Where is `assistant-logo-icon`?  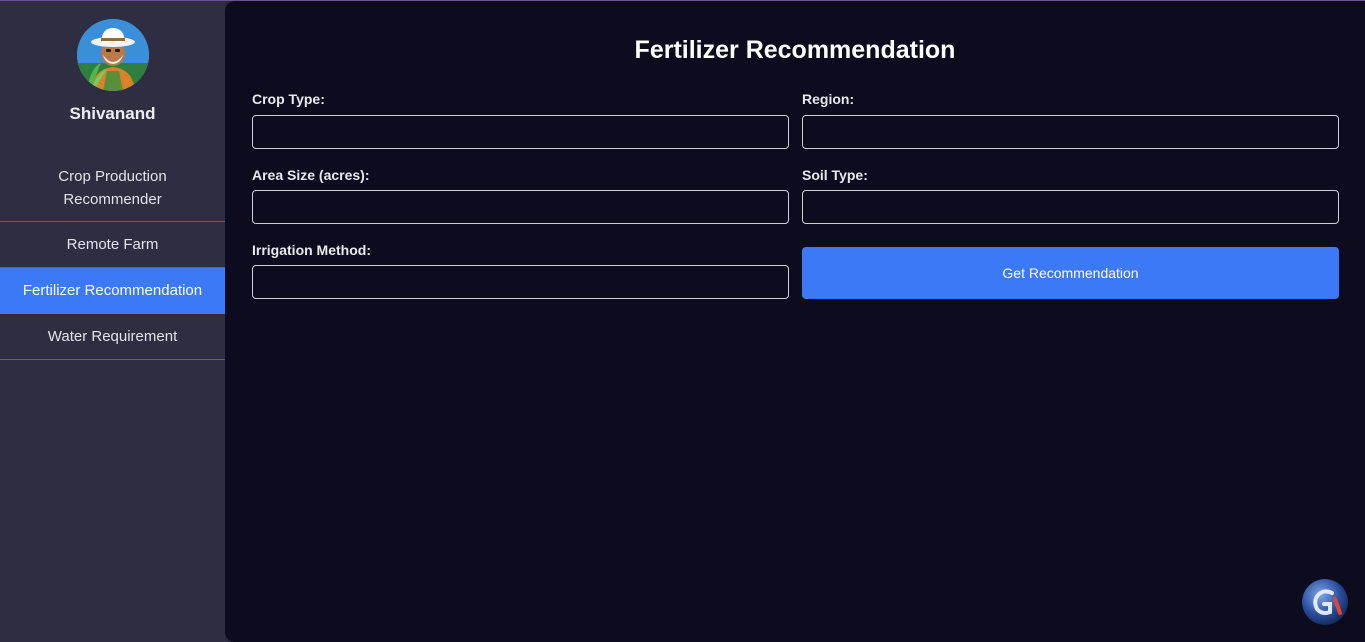
assistant-logo-icon is located at coordinates (1325, 602).